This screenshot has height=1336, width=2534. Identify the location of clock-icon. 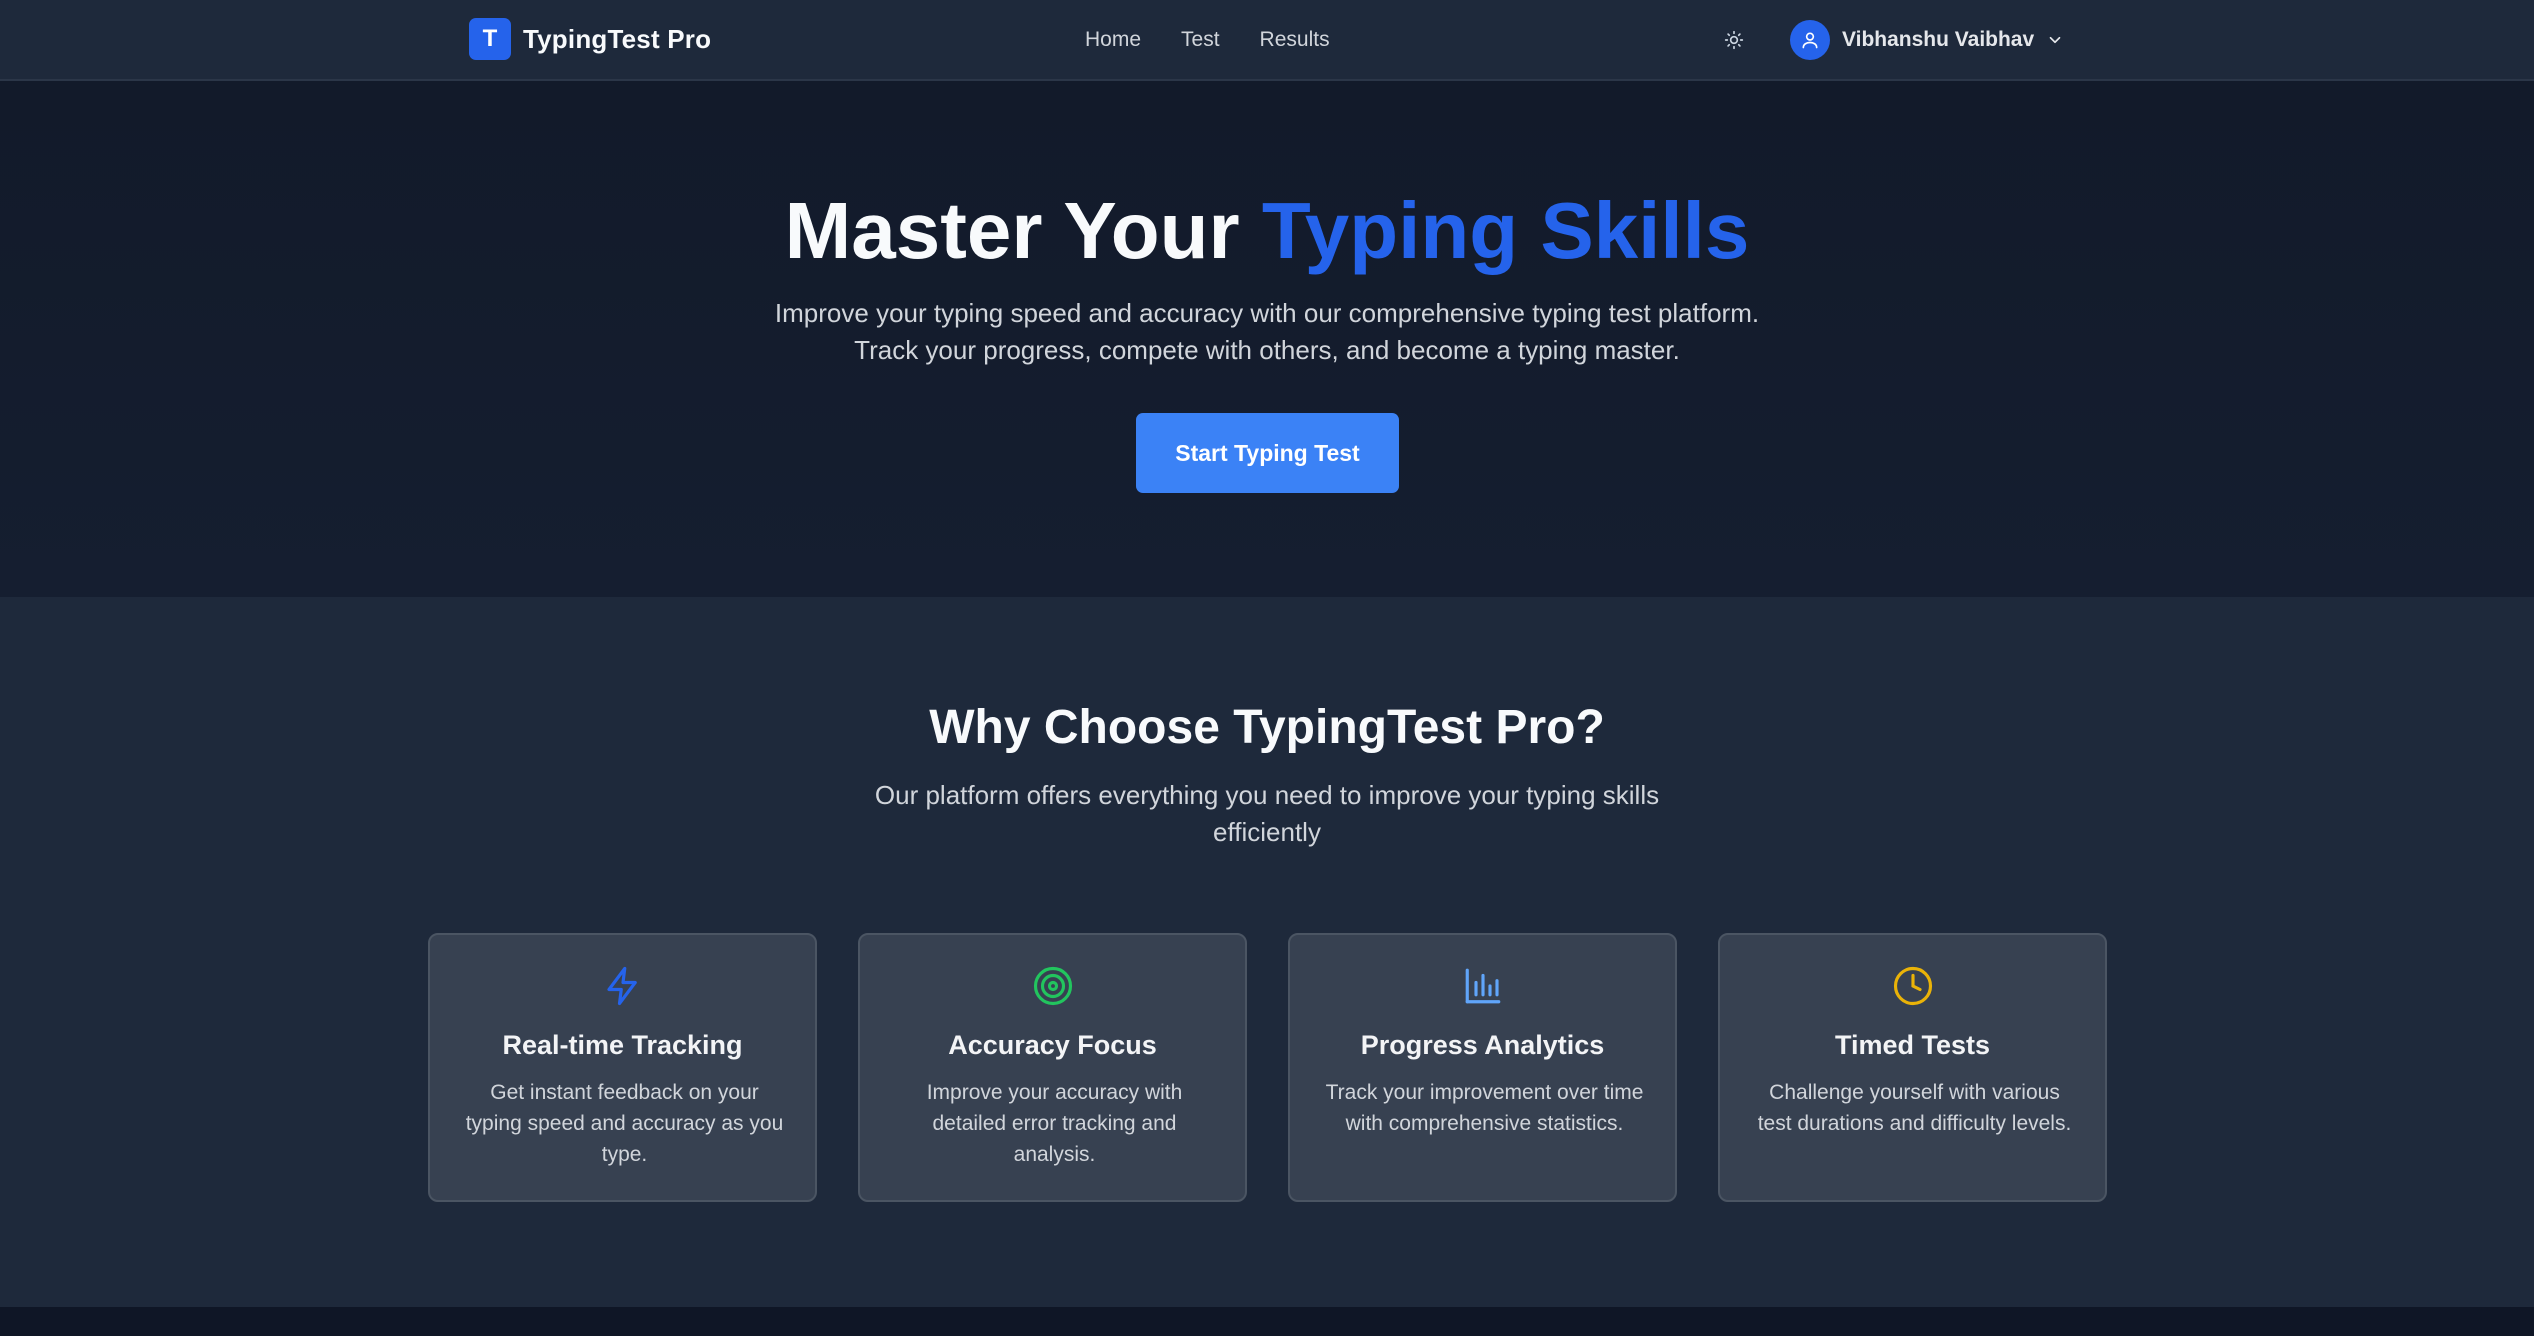
(1912, 986).